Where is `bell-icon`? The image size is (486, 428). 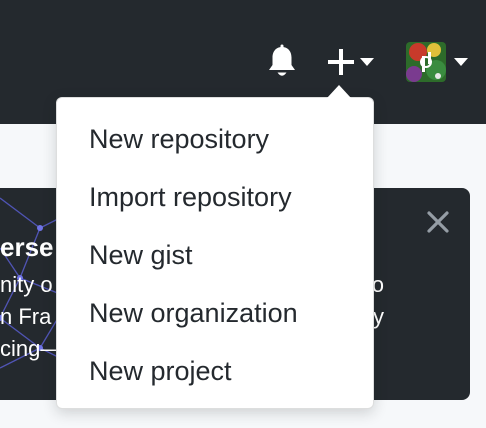
bell-icon is located at coordinates (282, 60).